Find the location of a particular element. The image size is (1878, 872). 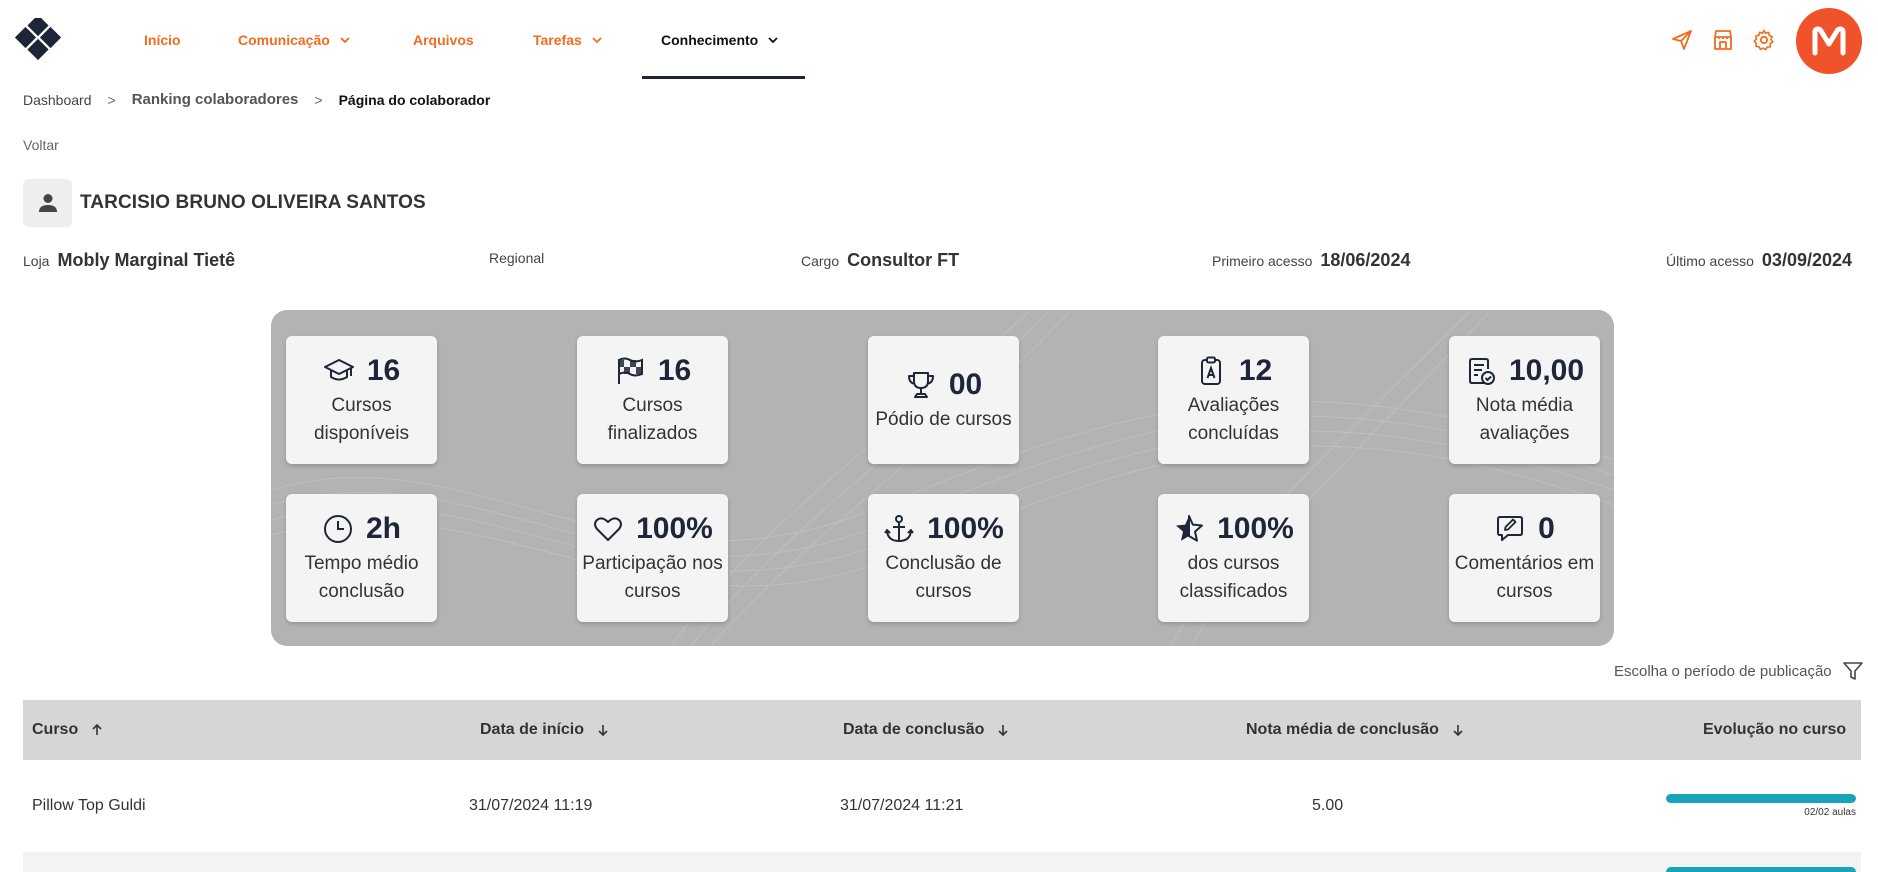

stat-label: Participação nos cursos is located at coordinates (652, 577).